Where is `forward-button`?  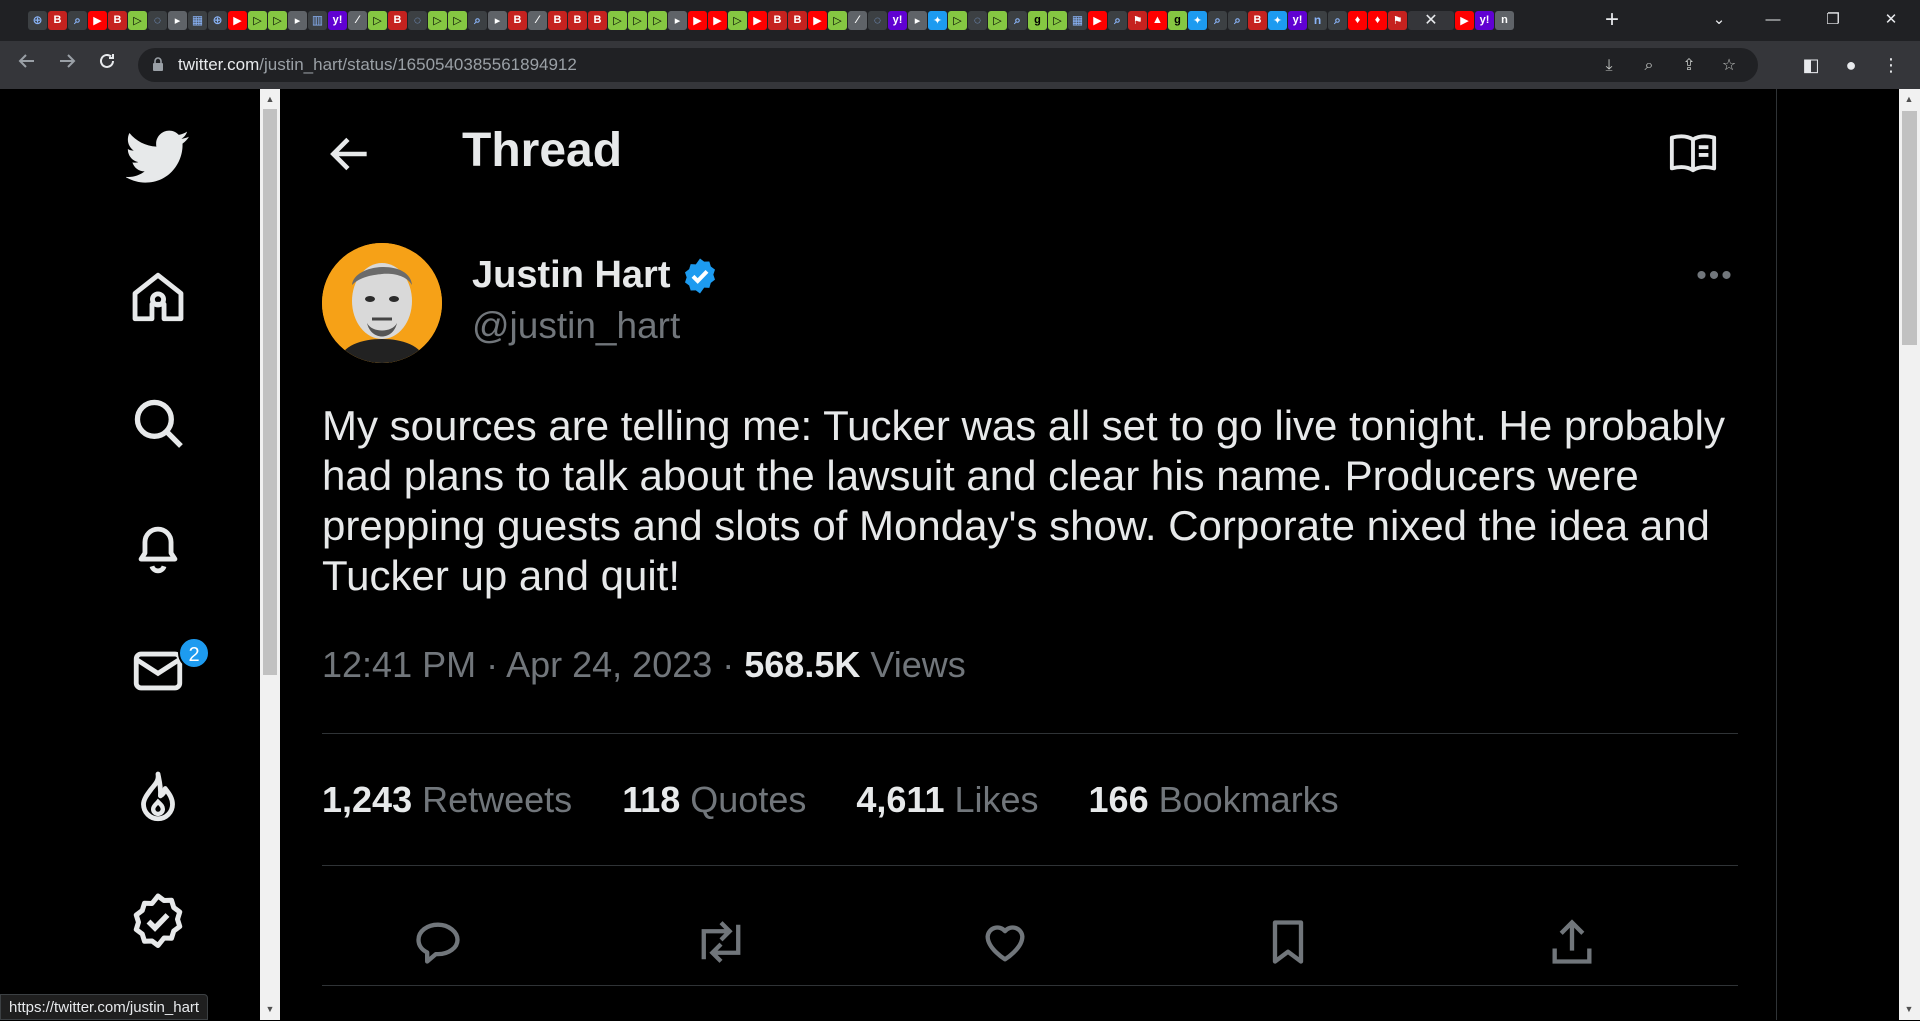
forward-button is located at coordinates (67, 65).